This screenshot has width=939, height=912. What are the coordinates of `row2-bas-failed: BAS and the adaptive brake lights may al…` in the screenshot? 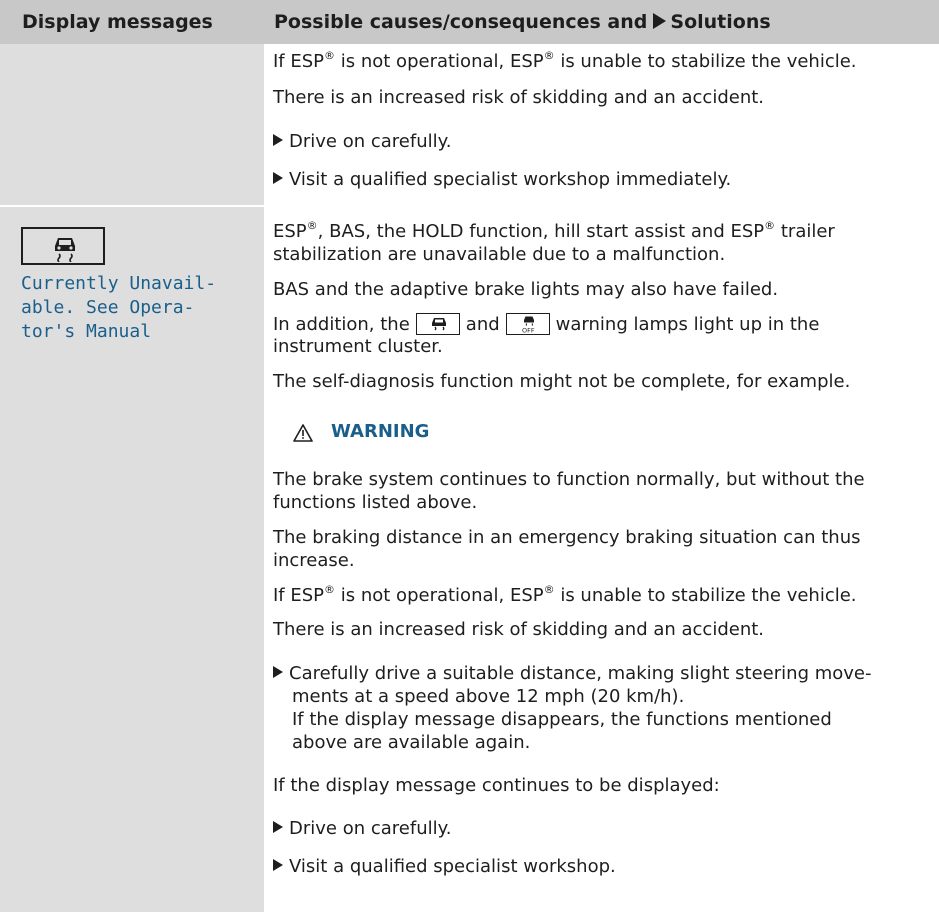 It's located at (526, 289).